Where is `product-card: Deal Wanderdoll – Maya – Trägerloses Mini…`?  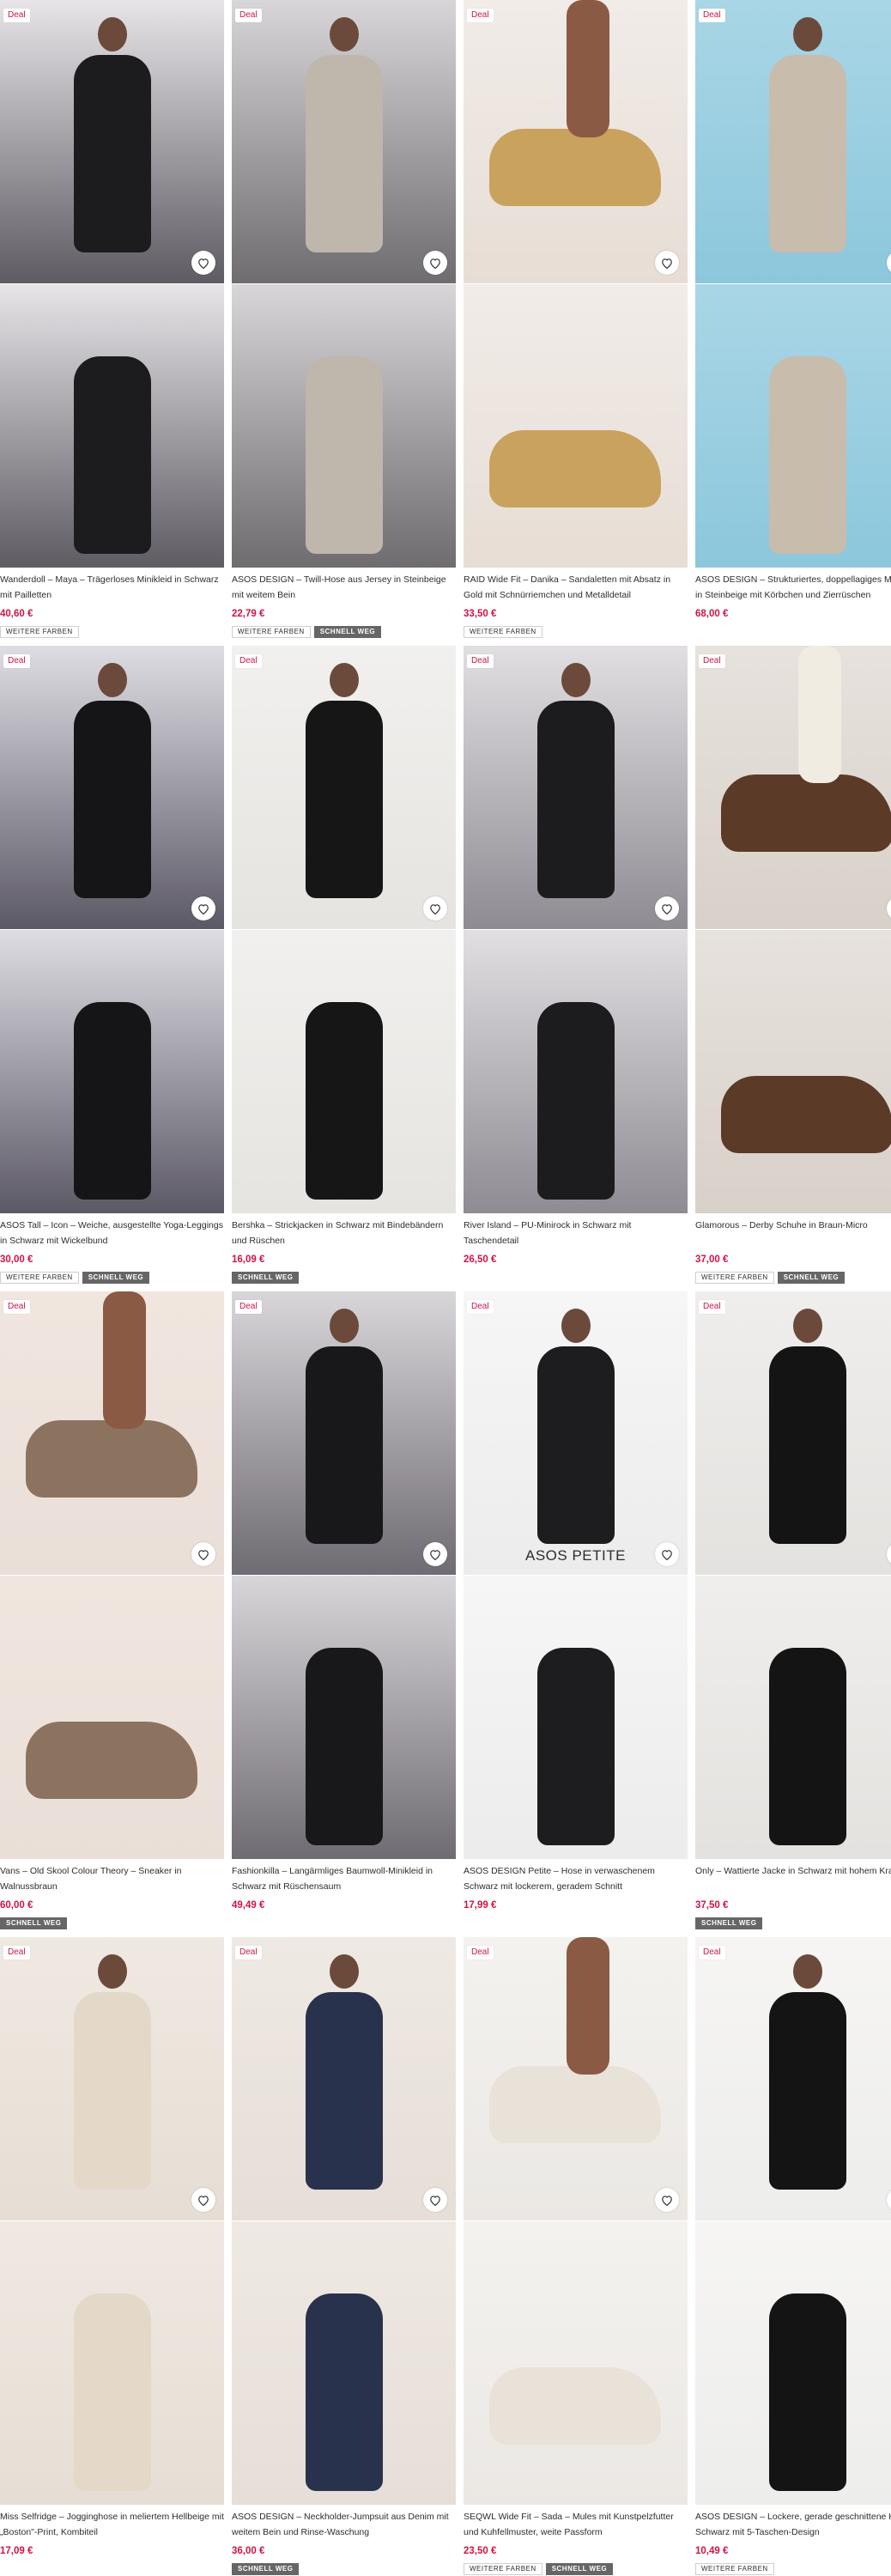 product-card: Deal Wanderdoll – Maya – Trägerloses Mini… is located at coordinates (112, 322).